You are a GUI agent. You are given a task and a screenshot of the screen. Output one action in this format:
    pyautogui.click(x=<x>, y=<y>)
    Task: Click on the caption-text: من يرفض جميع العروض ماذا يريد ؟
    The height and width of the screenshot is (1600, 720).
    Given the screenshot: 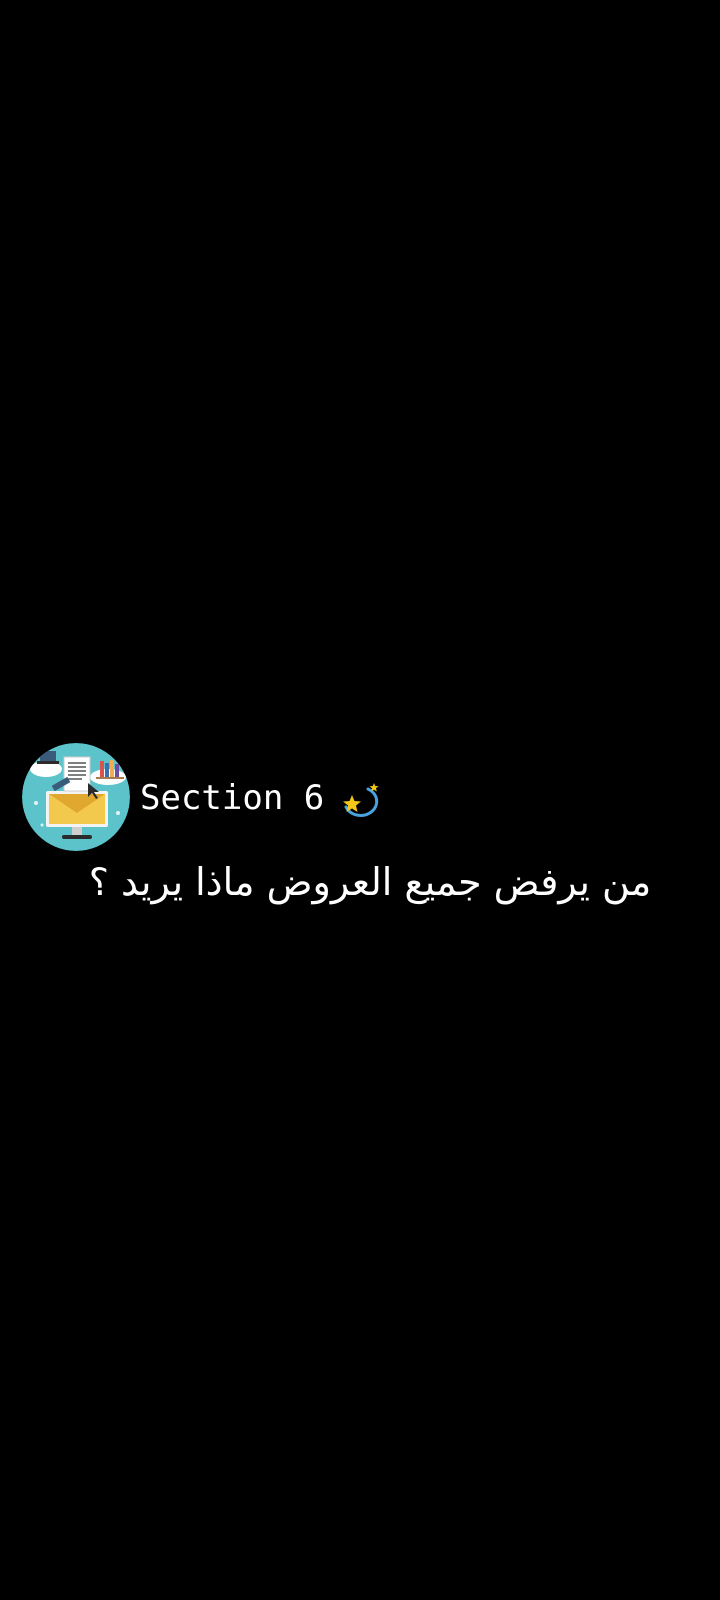 What is the action you would take?
    pyautogui.click(x=370, y=882)
    